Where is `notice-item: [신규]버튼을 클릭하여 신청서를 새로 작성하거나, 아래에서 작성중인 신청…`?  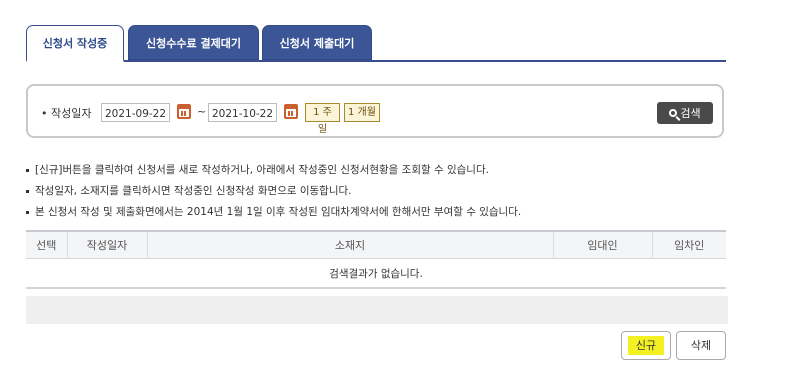 notice-item: [신규]버튼을 클릭하여 신청서를 새로 작성하거나, 아래에서 작성중인 신청… is located at coordinates (376, 171).